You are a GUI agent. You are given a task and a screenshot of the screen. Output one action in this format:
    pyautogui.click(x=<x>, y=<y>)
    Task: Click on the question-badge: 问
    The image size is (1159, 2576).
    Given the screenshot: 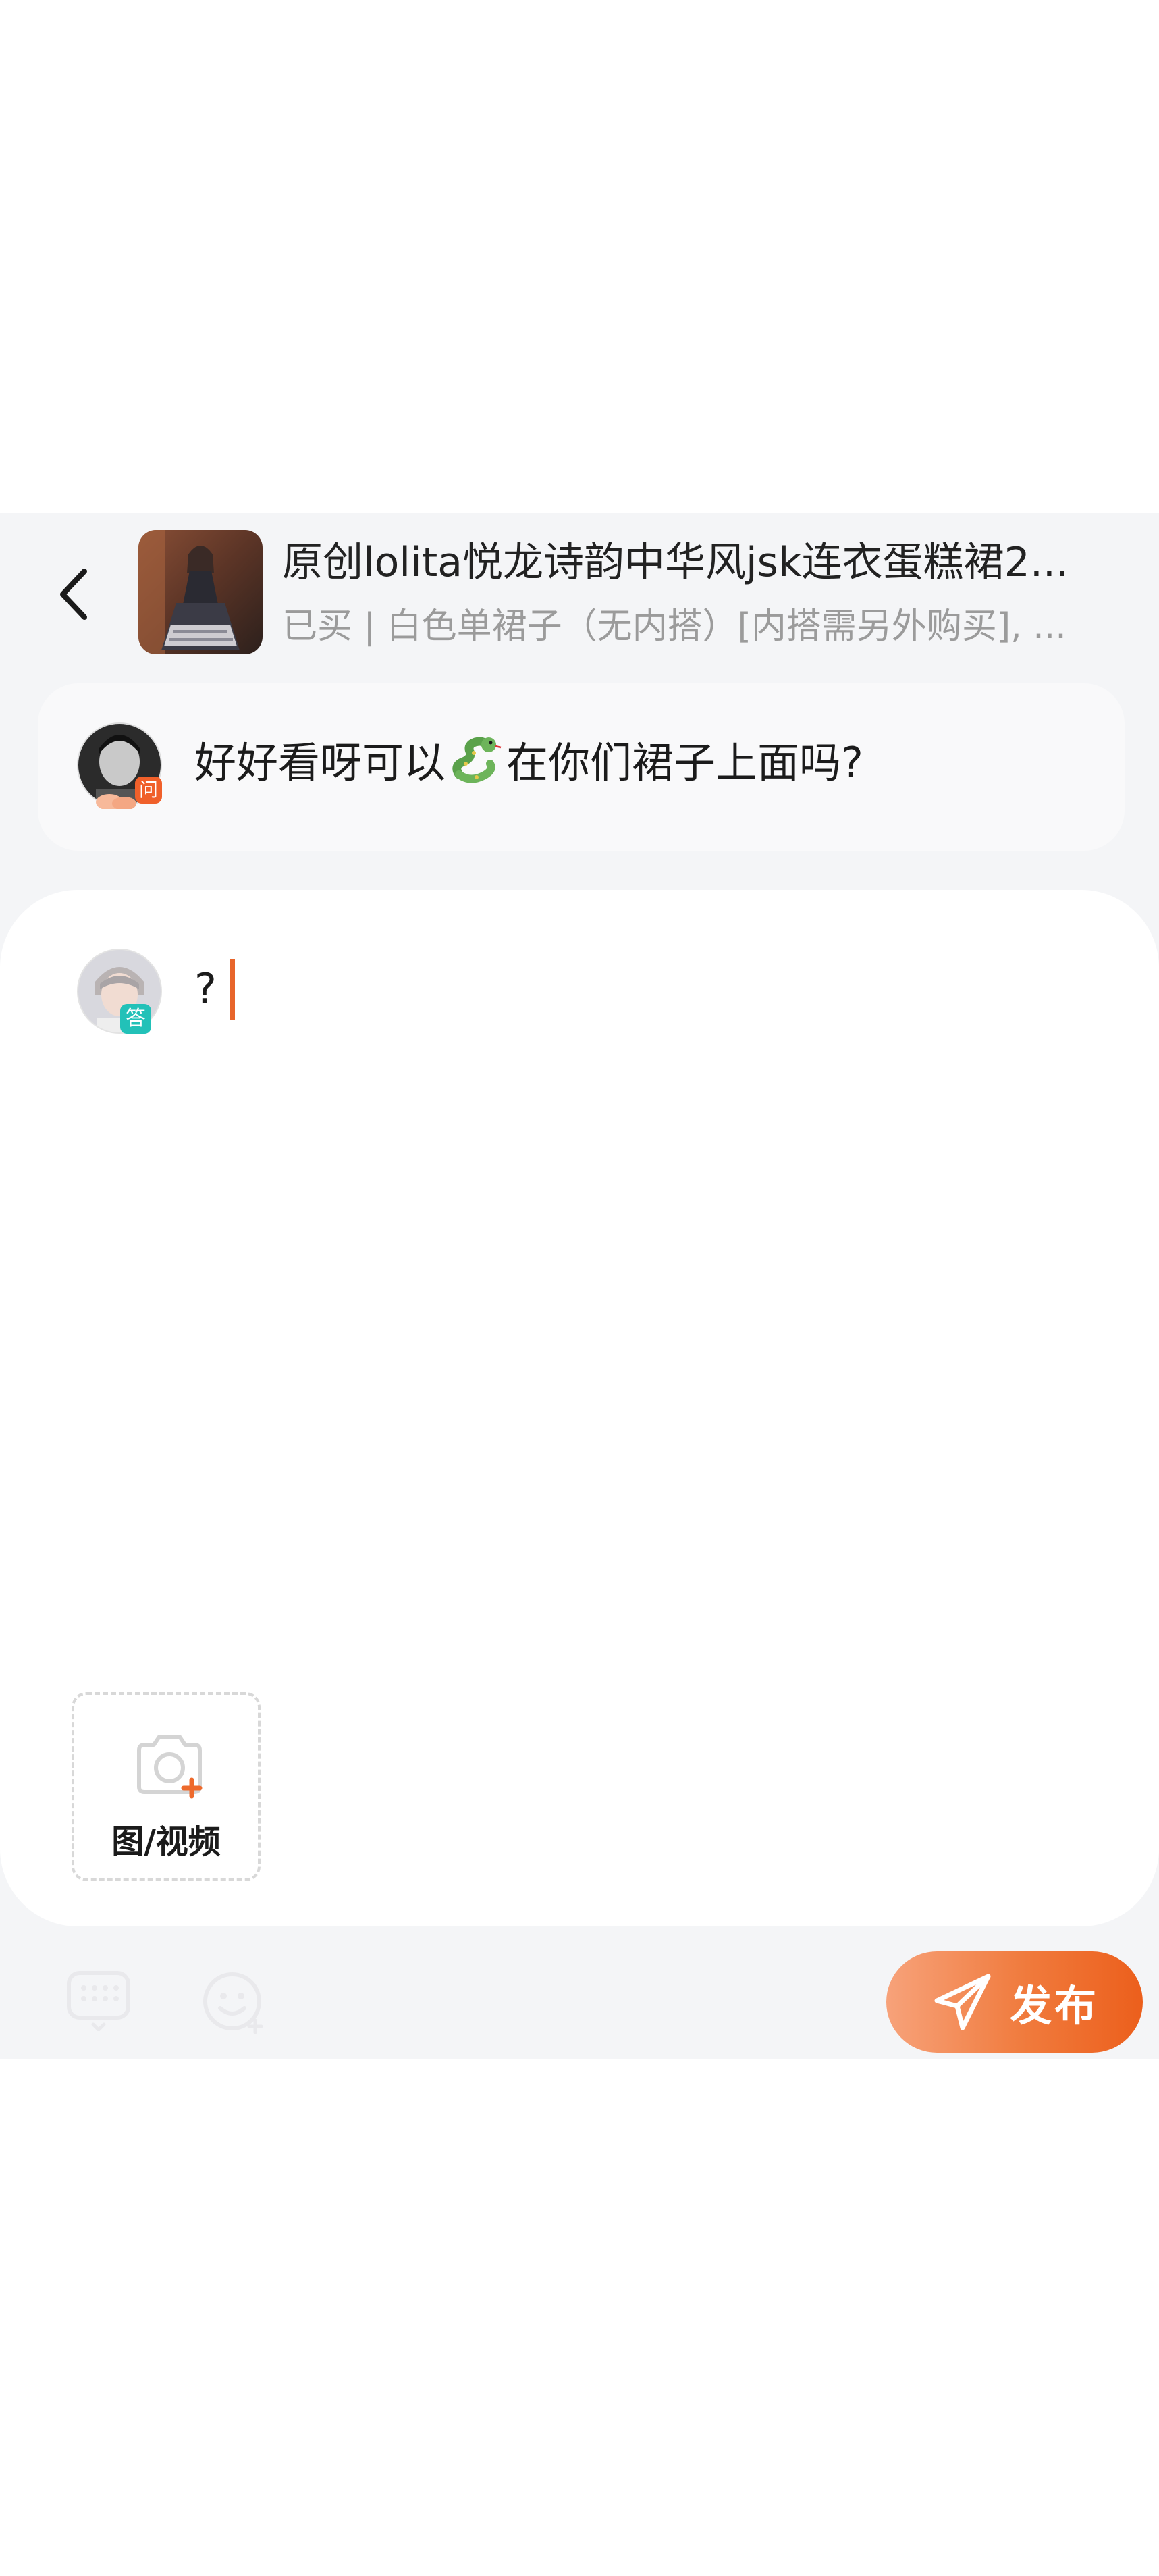 What is the action you would take?
    pyautogui.click(x=148, y=790)
    